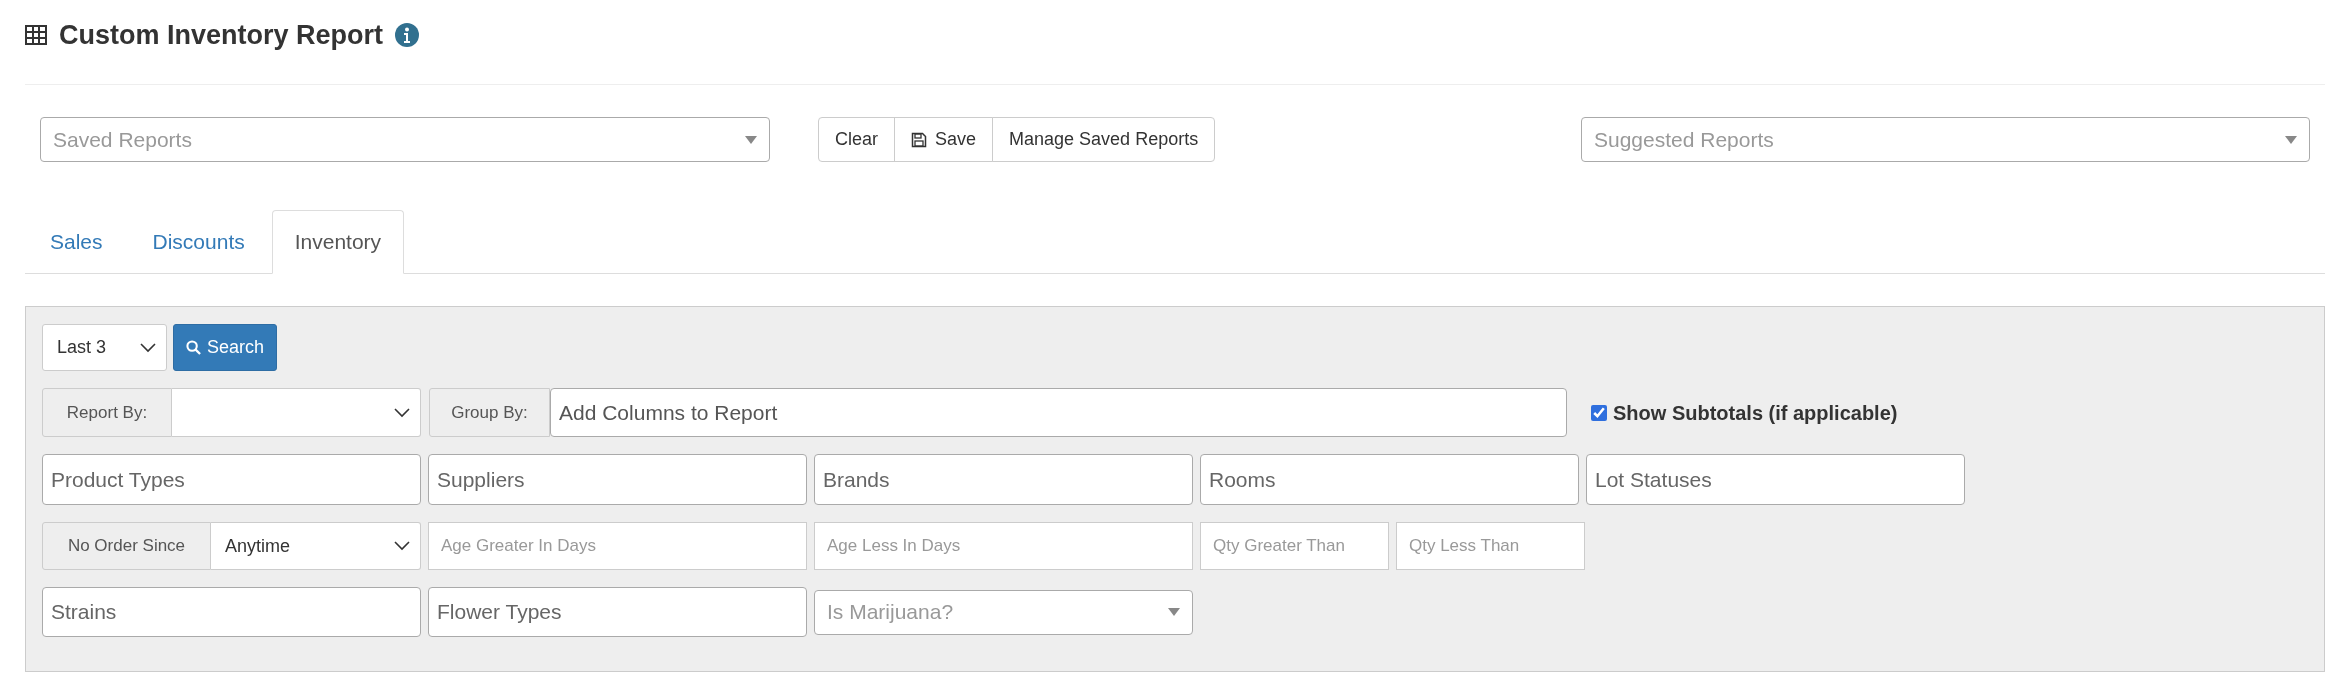  Describe the element at coordinates (1003, 546) in the screenshot. I see `number-field: Age Less In Days` at that location.